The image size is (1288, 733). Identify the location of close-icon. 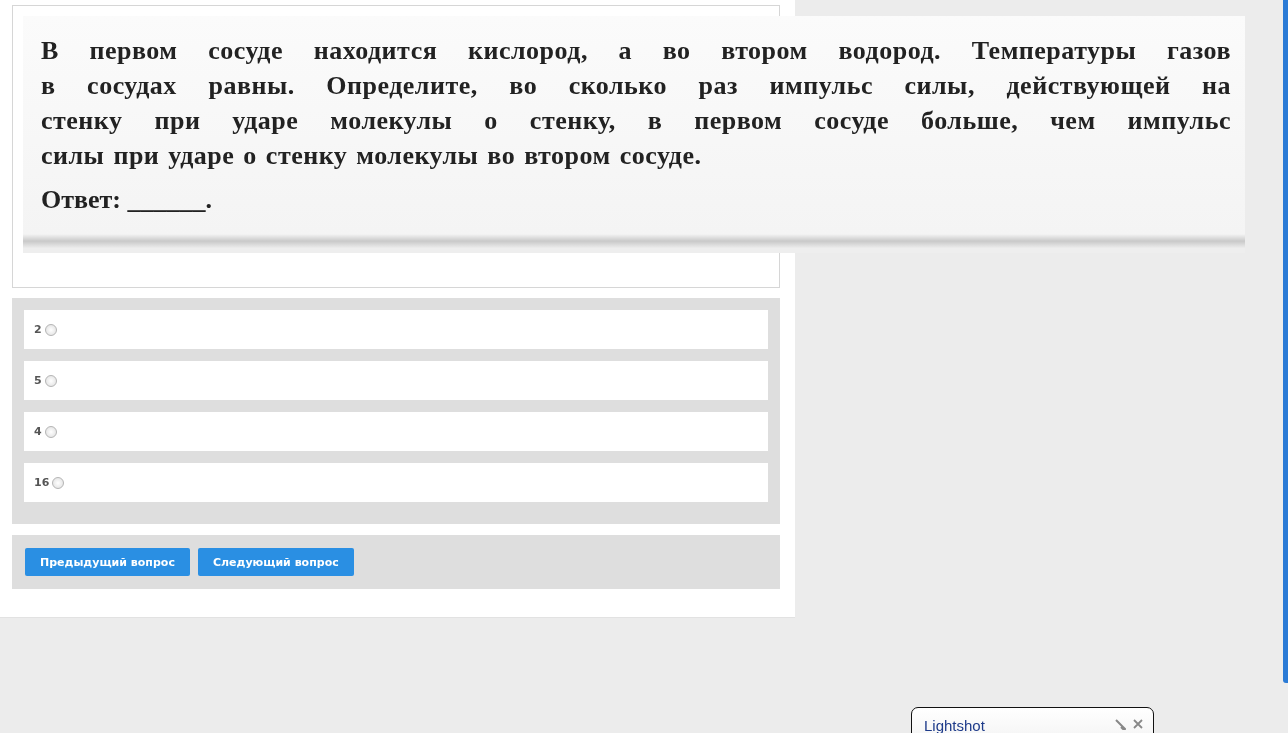
(1138, 724).